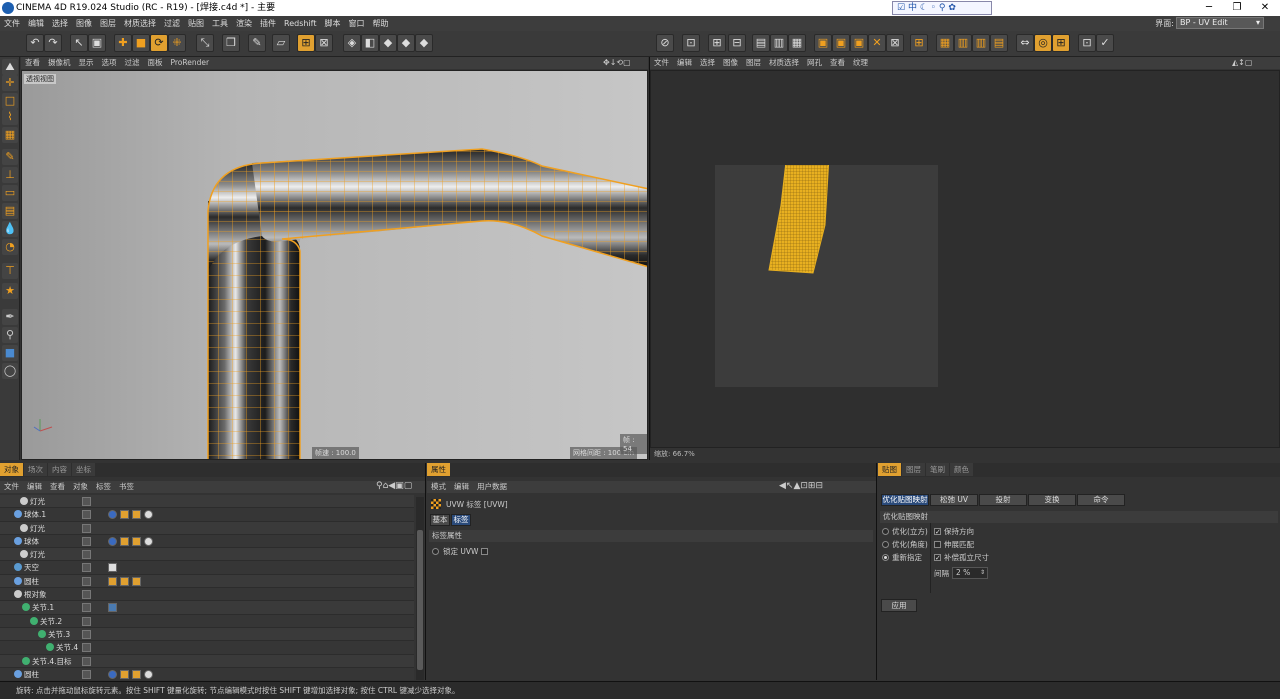 The image size is (1280, 699). I want to click on menu-item: 插件, so click(268, 23).